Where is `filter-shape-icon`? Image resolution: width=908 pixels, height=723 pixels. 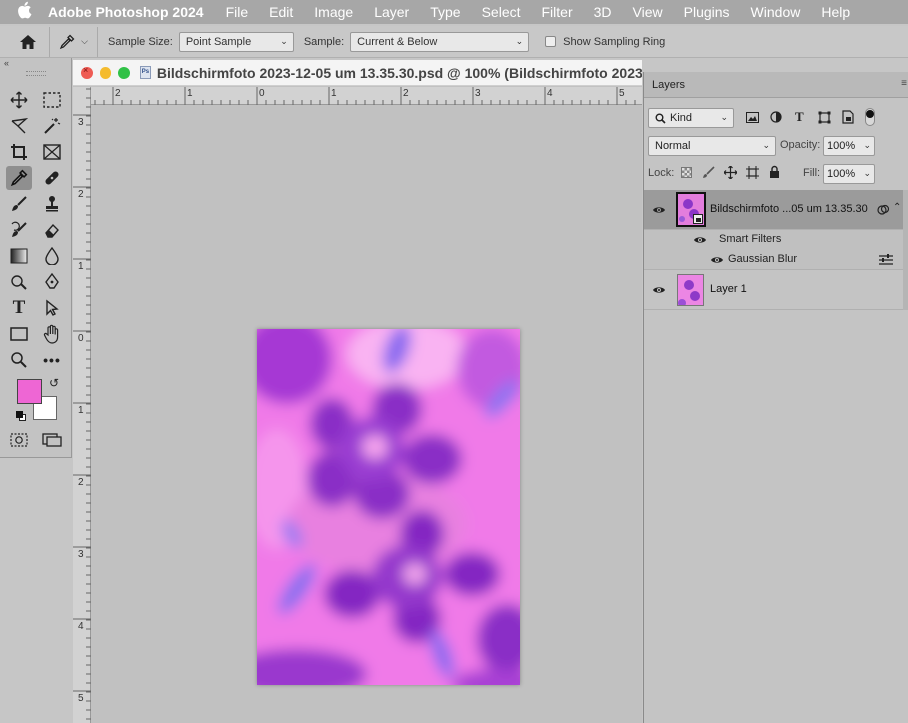 filter-shape-icon is located at coordinates (824, 119).